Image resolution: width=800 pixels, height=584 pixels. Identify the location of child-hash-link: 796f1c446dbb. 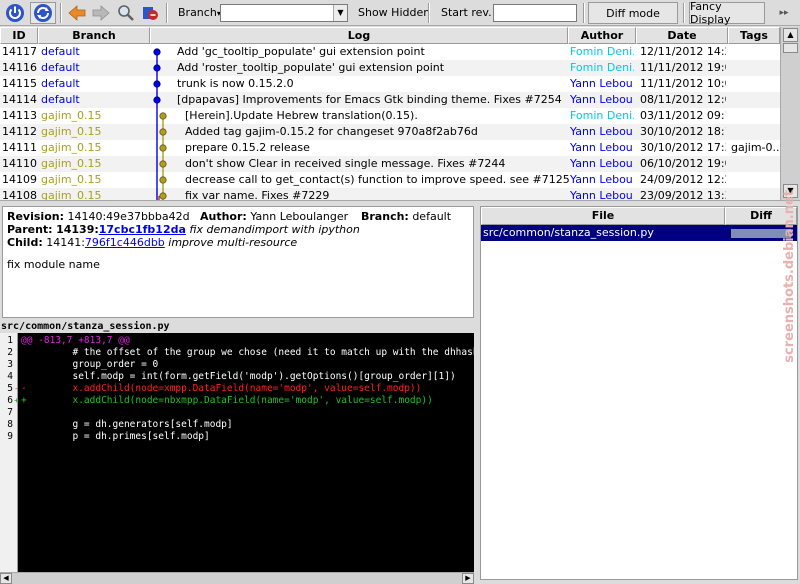
(125, 242).